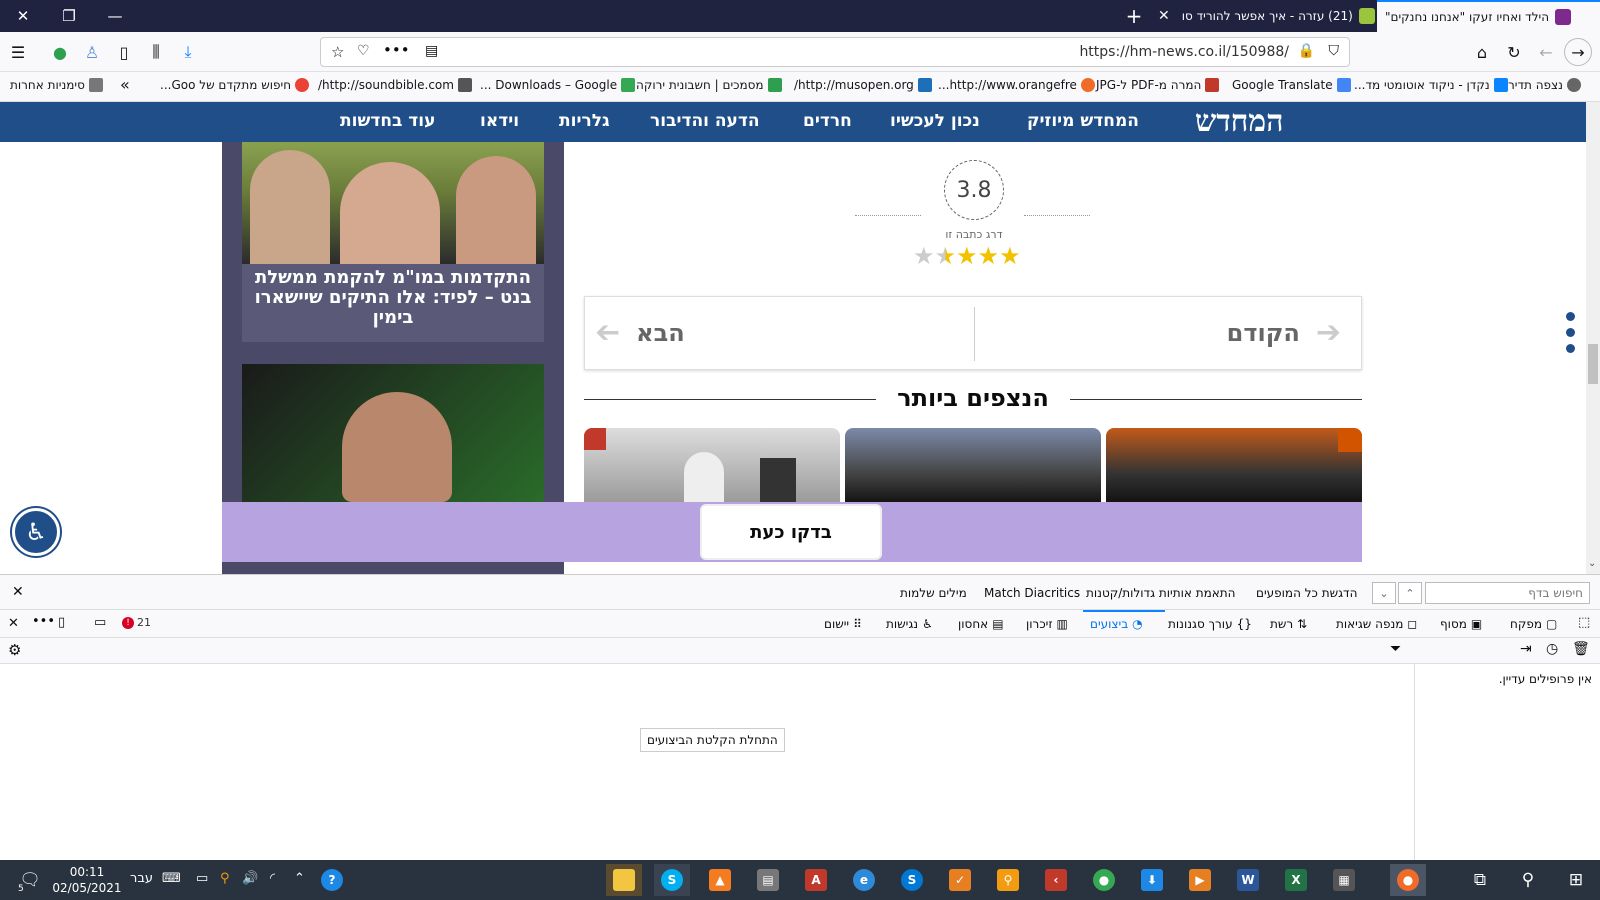  Describe the element at coordinates (1526, 649) in the screenshot. I see `import-icon: ⇥` at that location.